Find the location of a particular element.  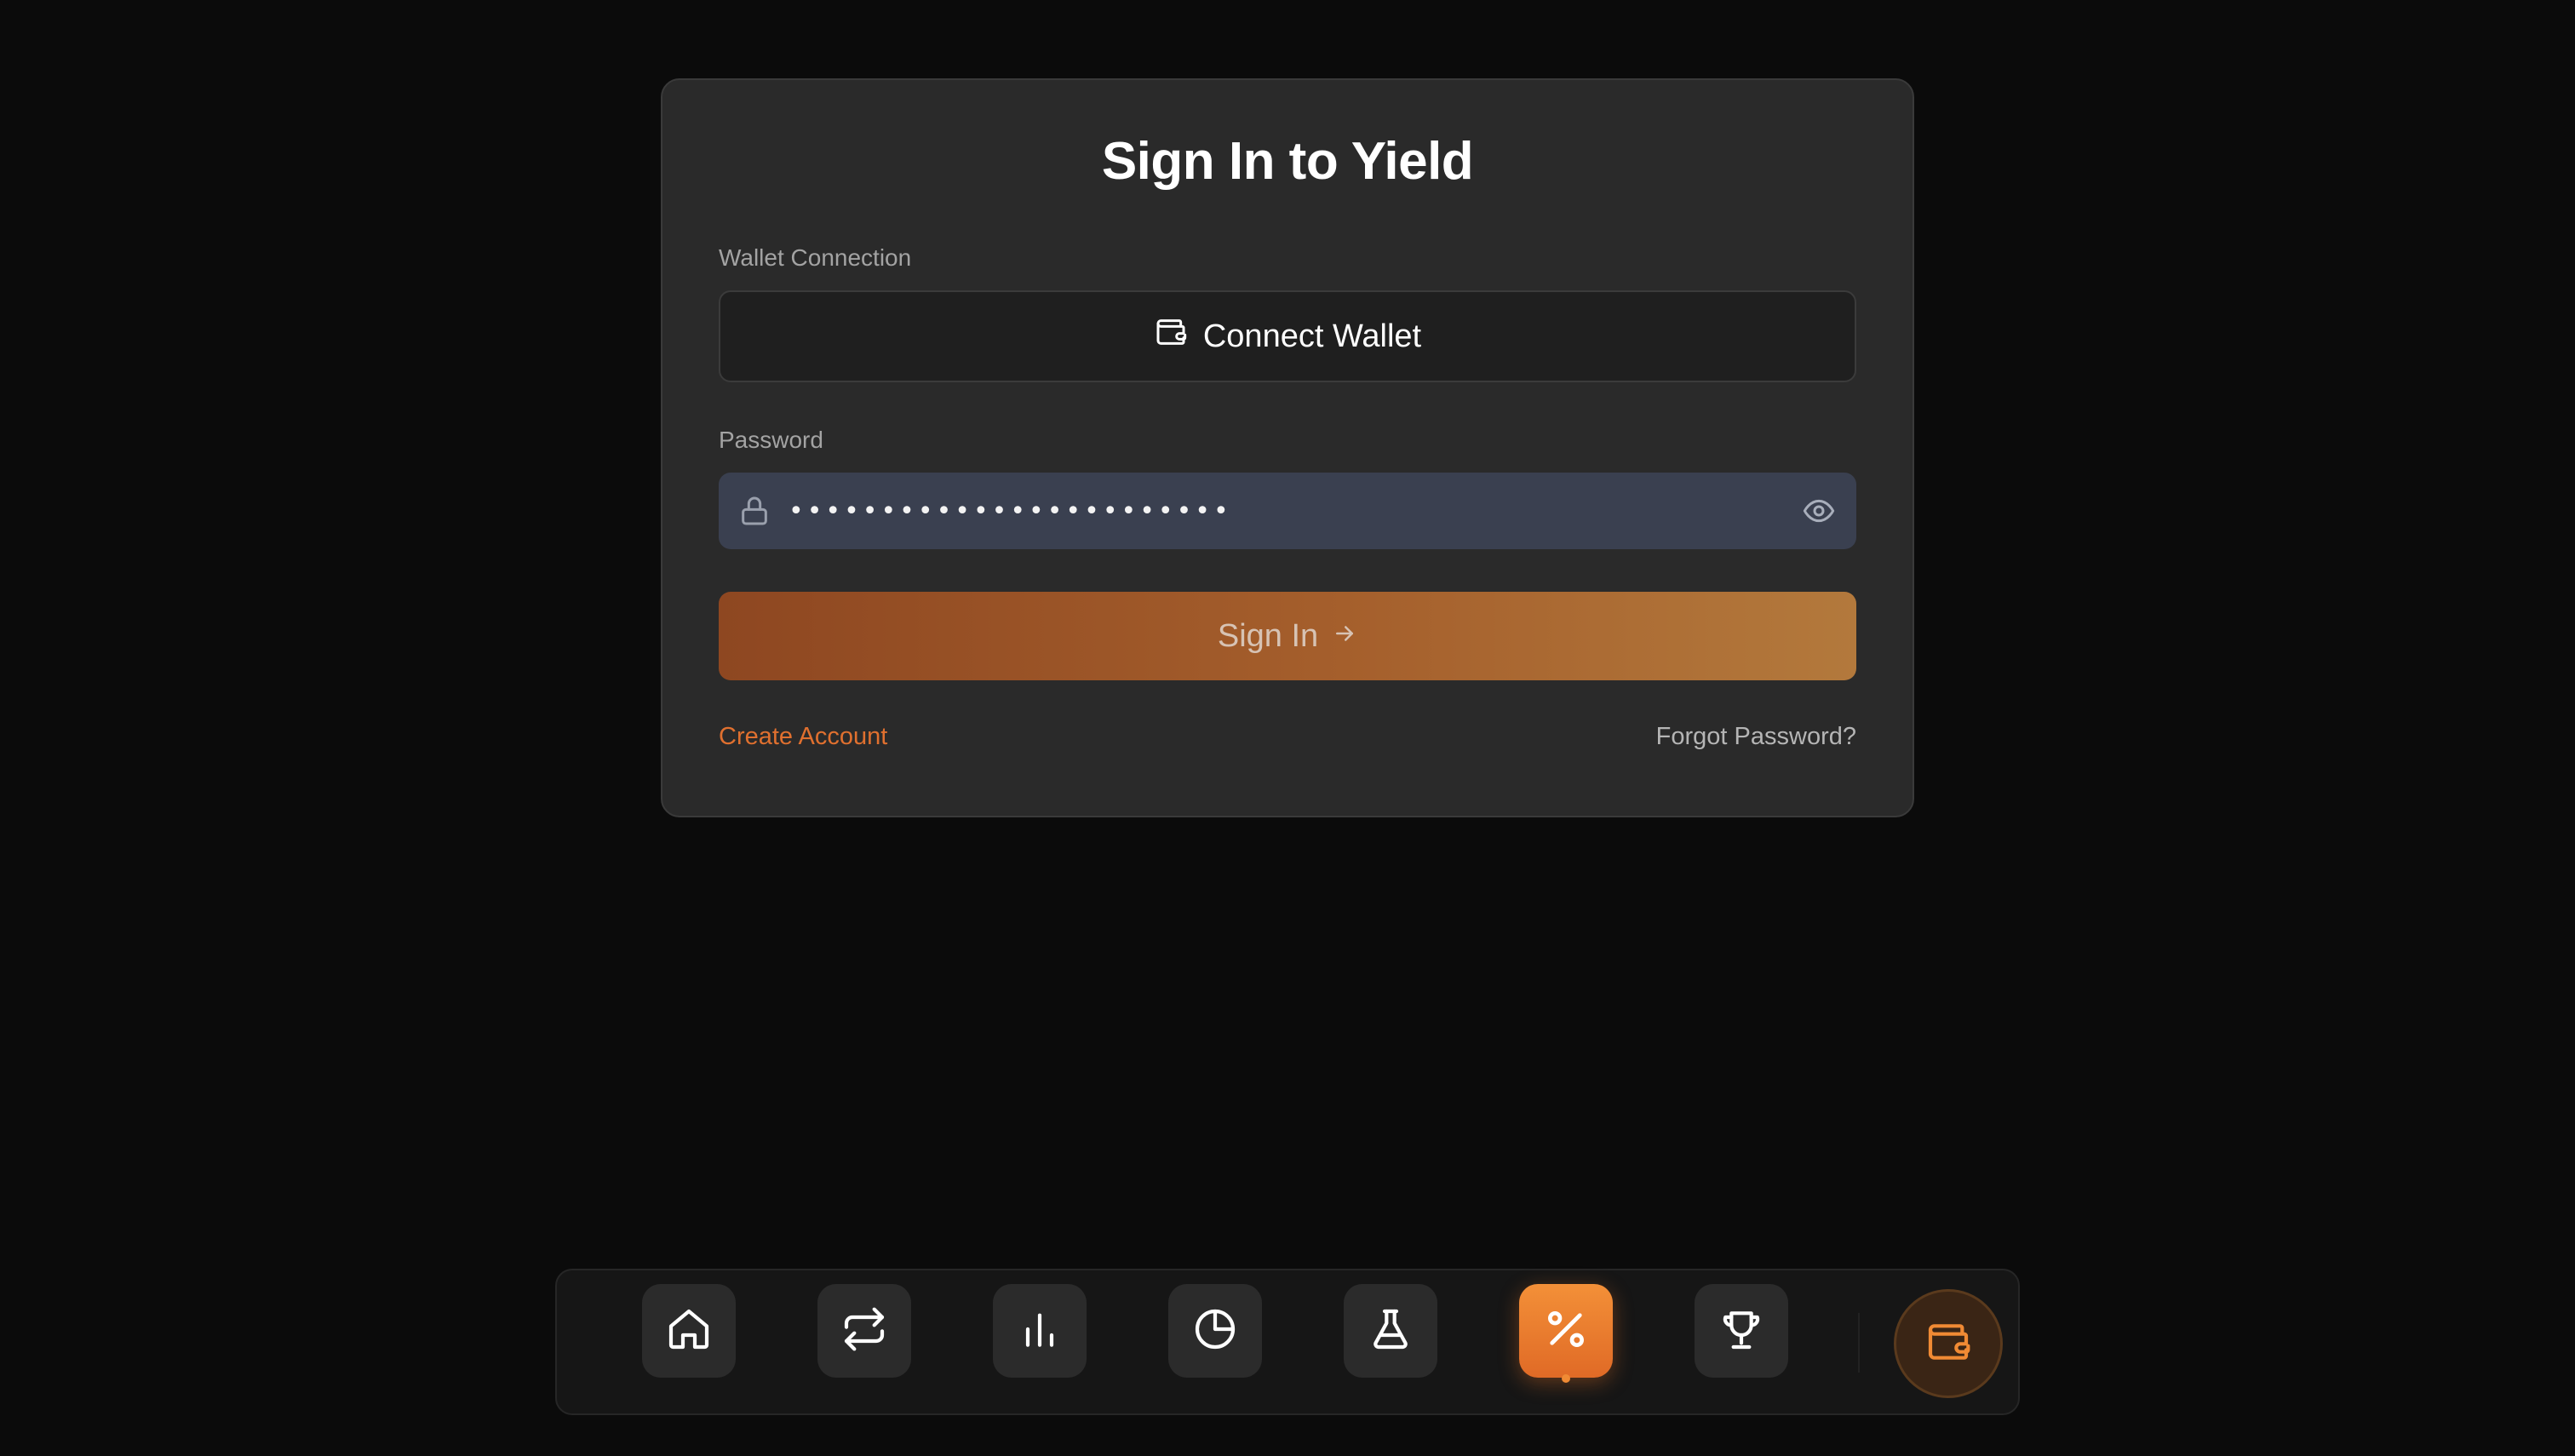

dock-item-analytics is located at coordinates (1040, 1331).